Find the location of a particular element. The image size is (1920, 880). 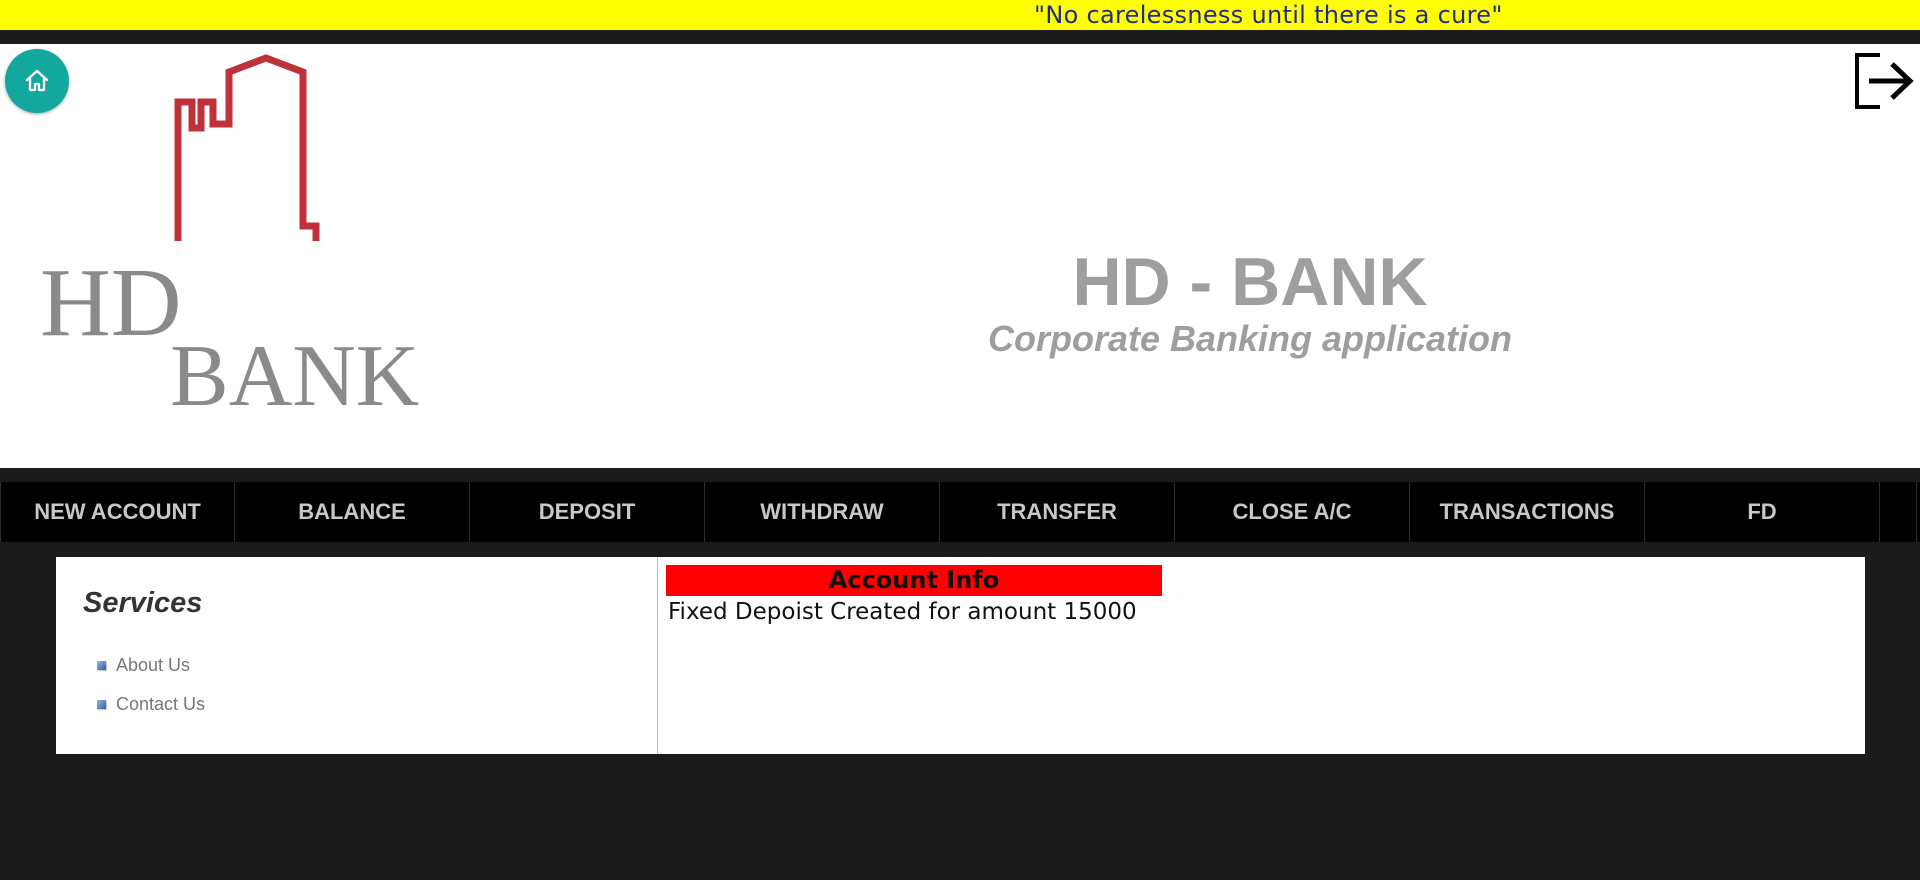

contact-us-link: Contact Us is located at coordinates (151, 704).